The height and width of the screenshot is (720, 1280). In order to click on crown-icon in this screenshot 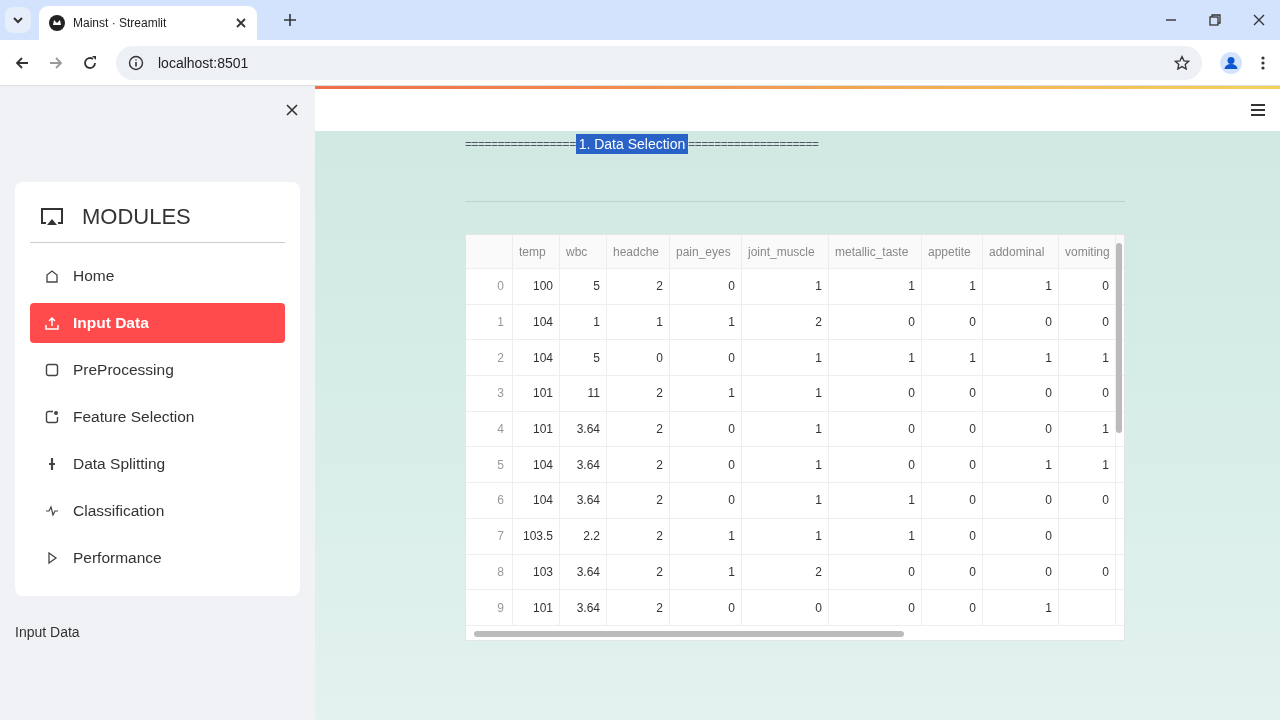, I will do `click(57, 23)`.